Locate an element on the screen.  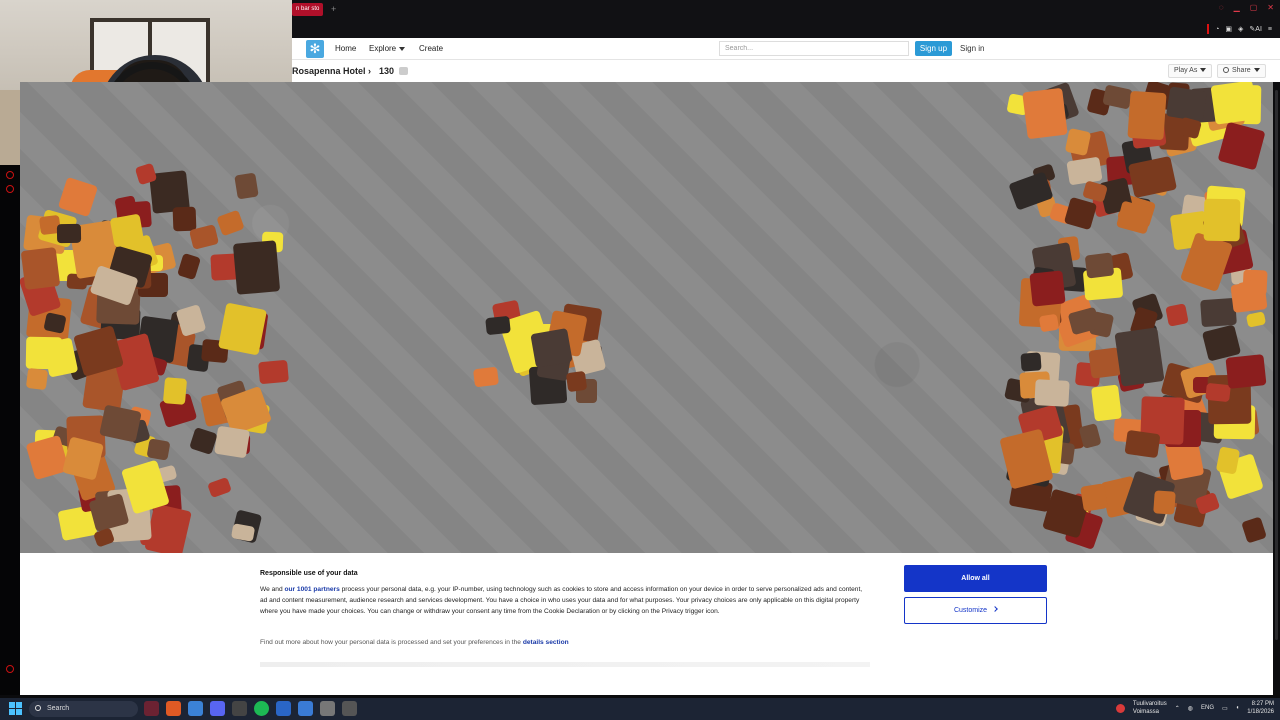
wallet-icon: ◈ is located at coordinates (1240, 29).